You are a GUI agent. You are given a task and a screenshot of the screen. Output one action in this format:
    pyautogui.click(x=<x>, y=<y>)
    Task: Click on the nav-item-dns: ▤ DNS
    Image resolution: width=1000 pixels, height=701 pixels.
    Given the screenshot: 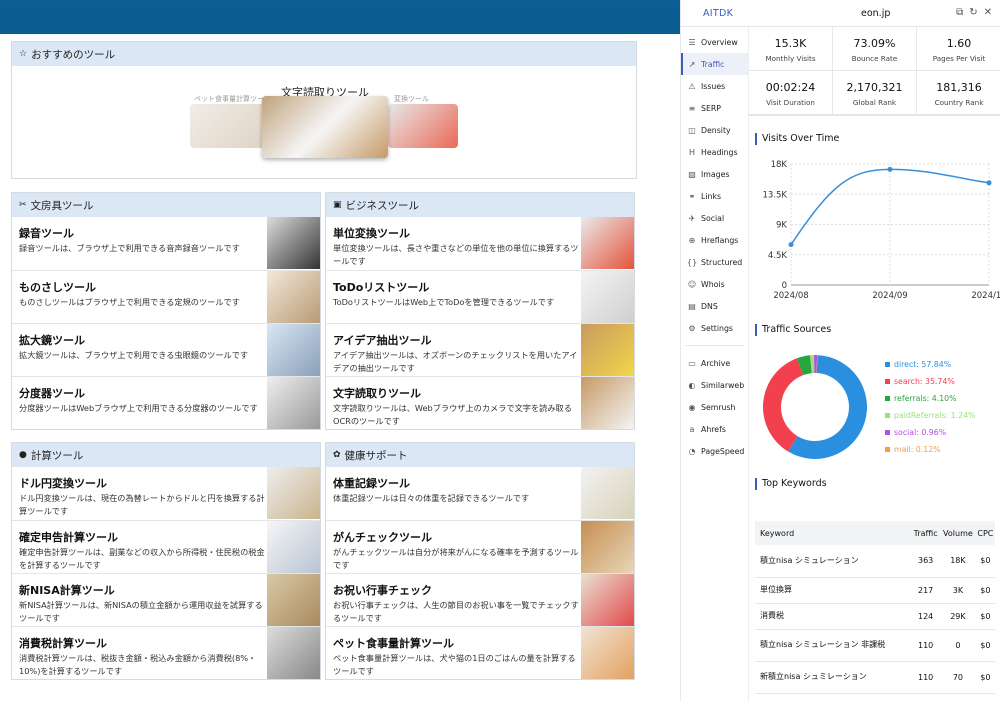 What is the action you would take?
    pyautogui.click(x=714, y=306)
    